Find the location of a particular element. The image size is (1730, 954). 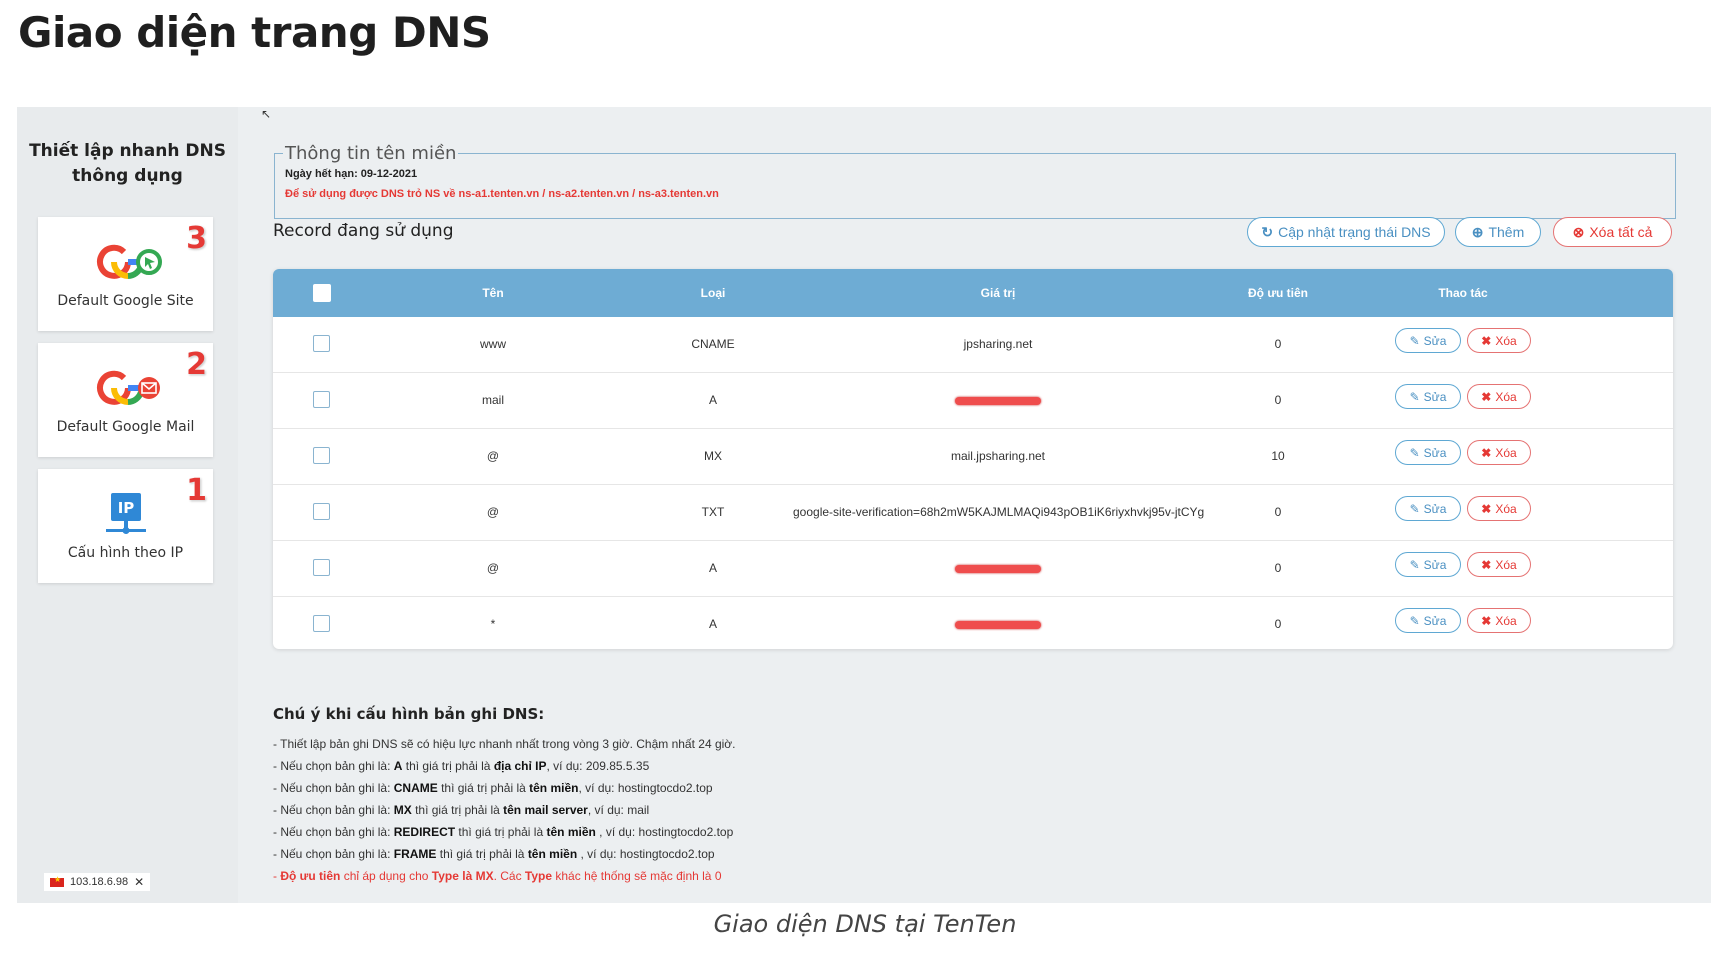

x-circle-icon: ⊗ is located at coordinates (1578, 231).